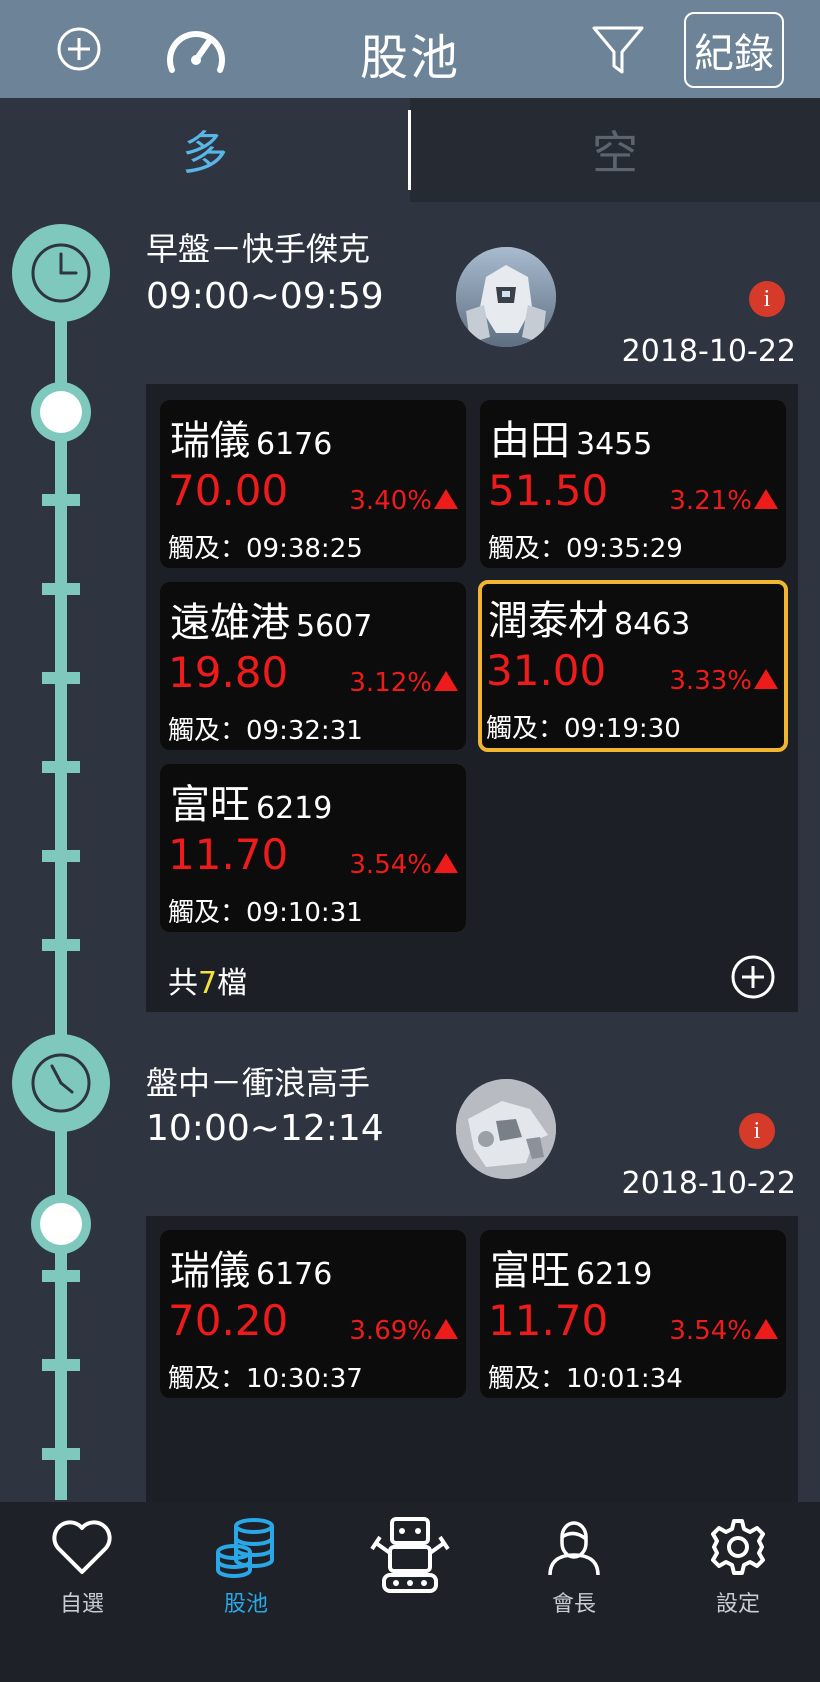 The image size is (820, 1682). I want to click on filter-icon, so click(618, 50).